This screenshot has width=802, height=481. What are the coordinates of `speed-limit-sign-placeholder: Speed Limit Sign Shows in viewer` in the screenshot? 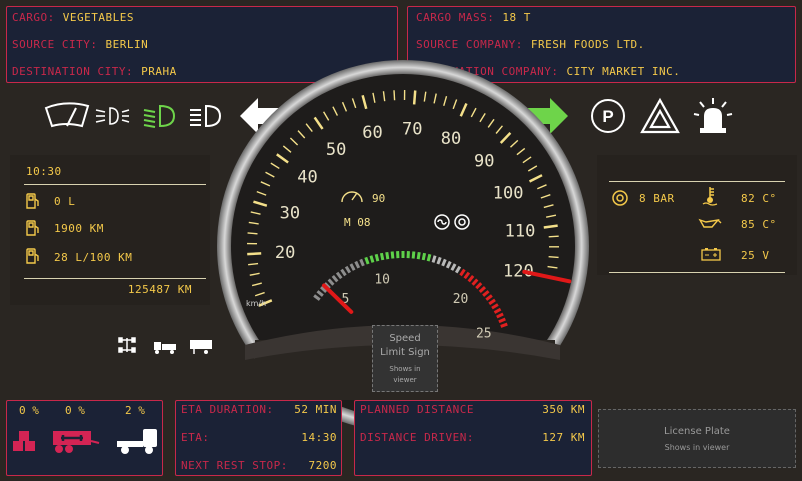 It's located at (405, 358).